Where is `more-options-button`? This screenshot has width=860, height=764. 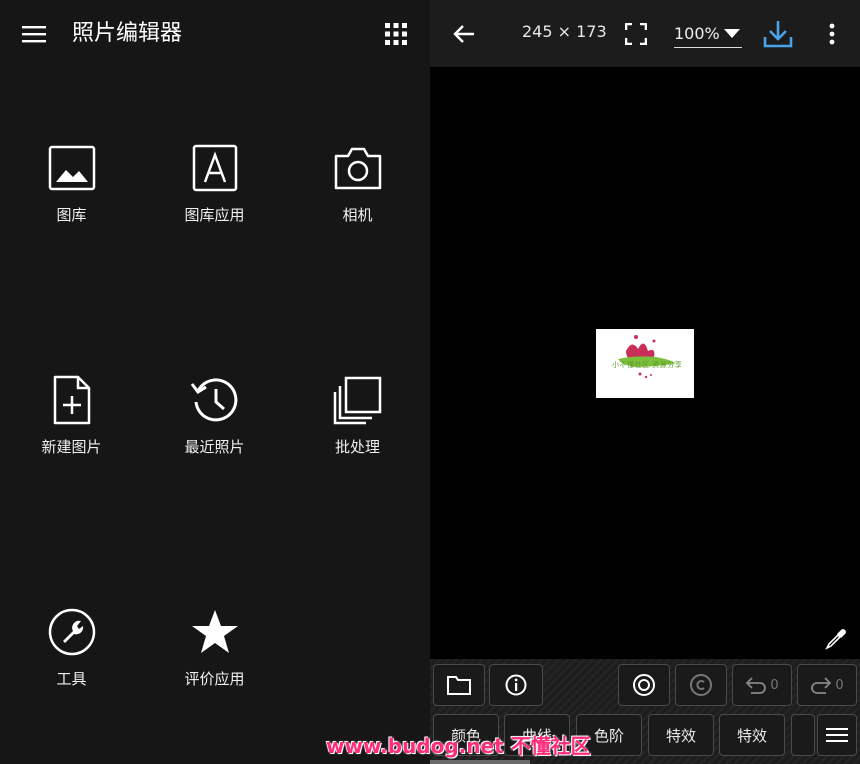
more-options-button is located at coordinates (832, 34).